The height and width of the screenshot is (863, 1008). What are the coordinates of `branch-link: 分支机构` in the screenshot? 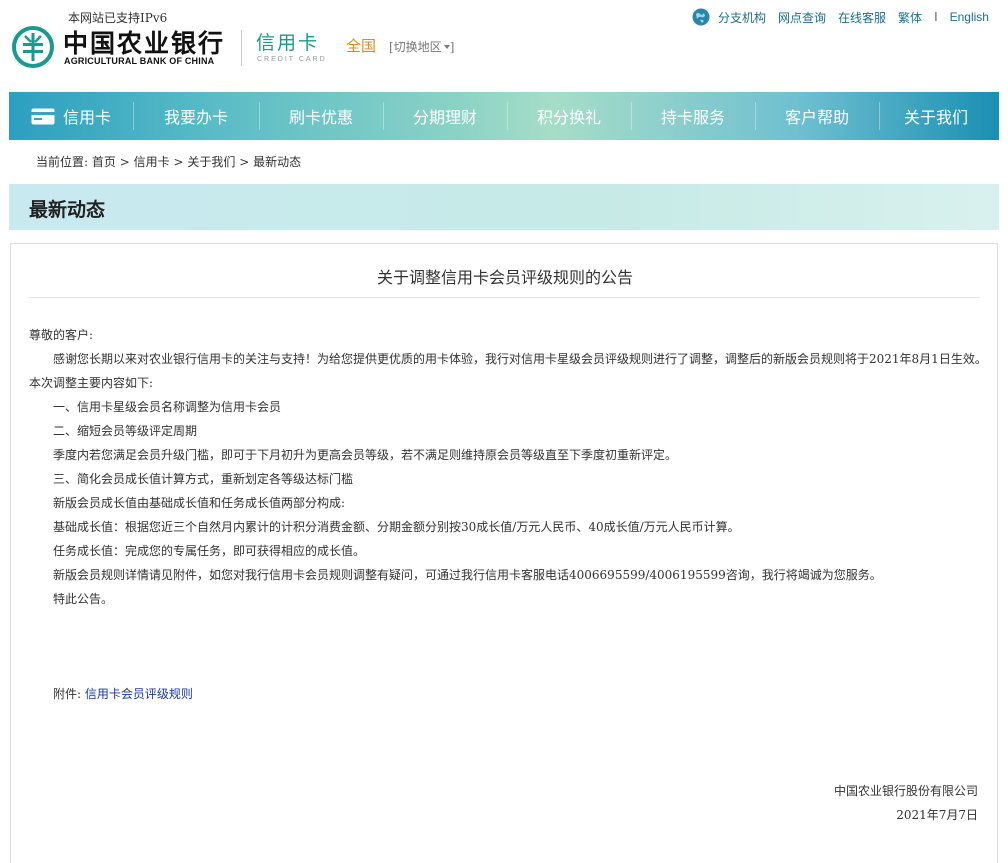 It's located at (742, 17).